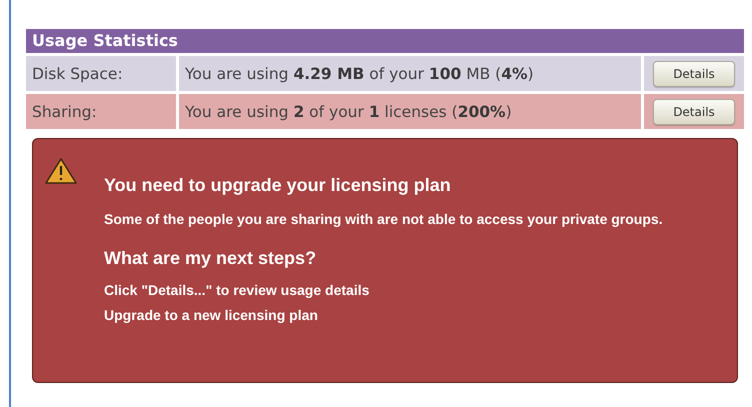 Image resolution: width=752 pixels, height=407 pixels. What do you see at coordinates (410, 73) in the screenshot?
I see `usage-value: You are using 4.29 MB of your 100 MB (4%)` at bounding box center [410, 73].